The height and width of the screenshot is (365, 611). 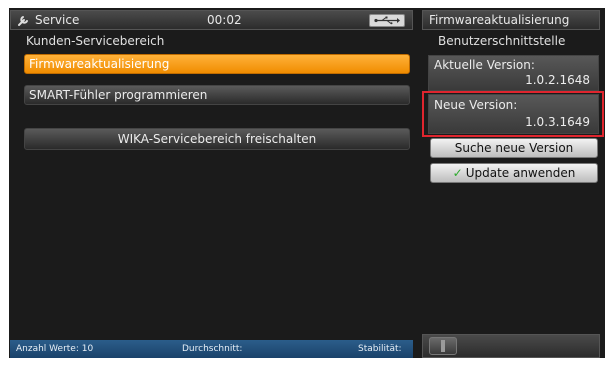 What do you see at coordinates (217, 95) in the screenshot?
I see `menu-item-smart-sensor: SMART-Fühler programmieren` at bounding box center [217, 95].